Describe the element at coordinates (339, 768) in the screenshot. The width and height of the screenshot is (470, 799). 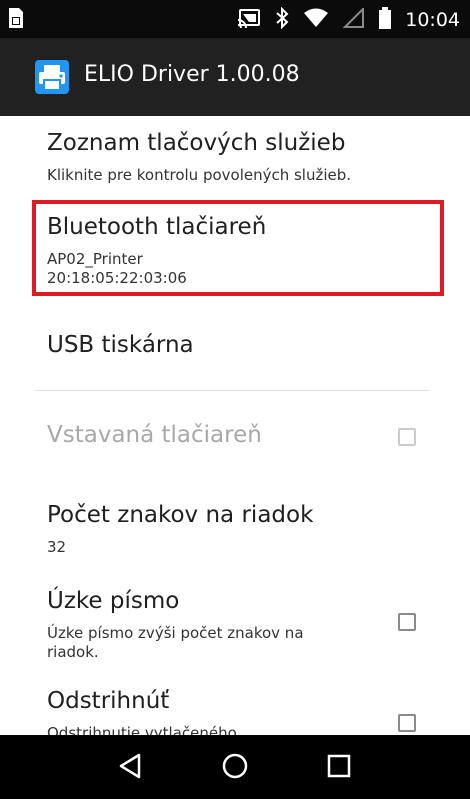
I see `recents-icon` at that location.